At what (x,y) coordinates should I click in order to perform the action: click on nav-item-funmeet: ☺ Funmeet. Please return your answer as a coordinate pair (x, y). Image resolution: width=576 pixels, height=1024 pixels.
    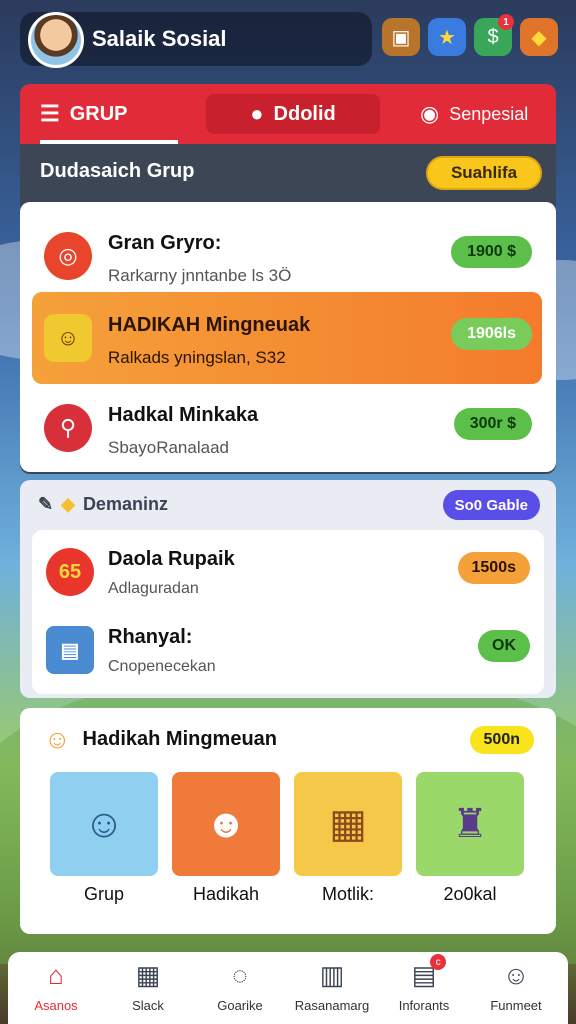
    Looking at the image, I should click on (516, 986).